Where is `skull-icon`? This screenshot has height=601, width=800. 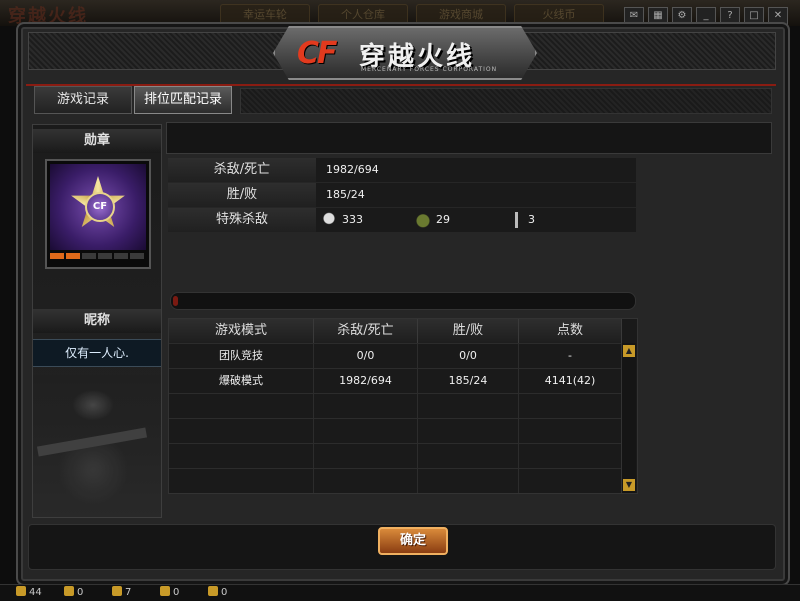
skull-icon is located at coordinates (329, 220).